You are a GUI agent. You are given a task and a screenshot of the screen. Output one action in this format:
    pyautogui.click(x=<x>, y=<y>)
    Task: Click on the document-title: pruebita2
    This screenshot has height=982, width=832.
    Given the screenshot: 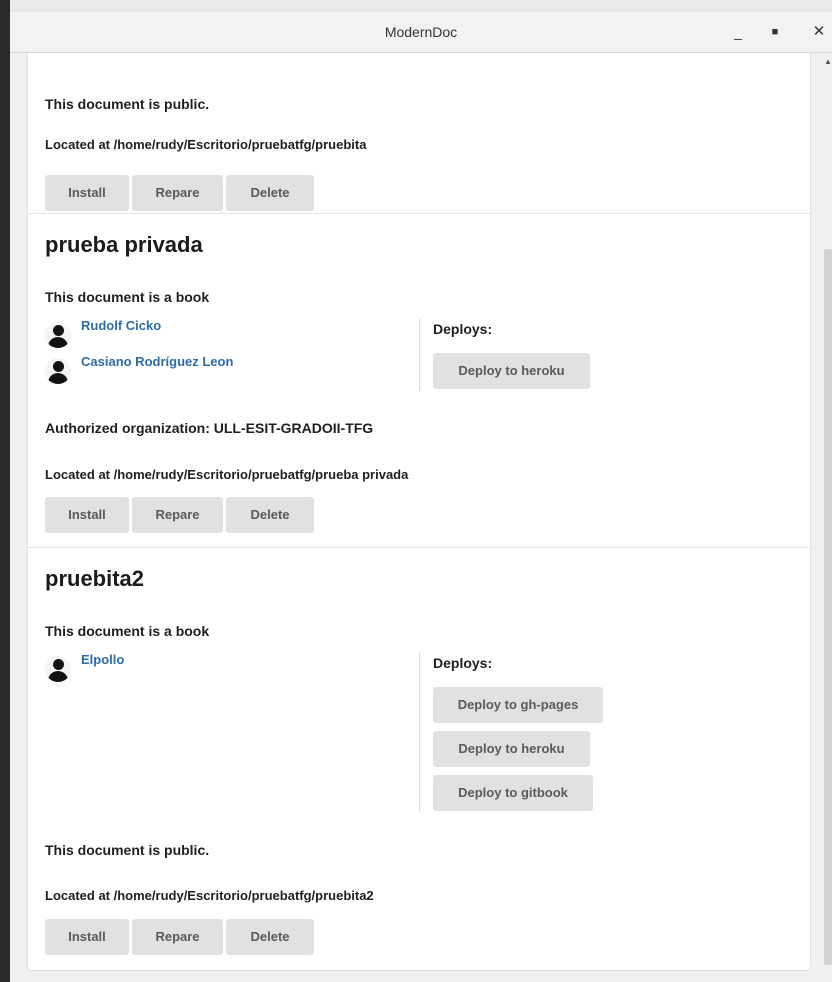 What is the action you would take?
    pyautogui.click(x=95, y=578)
    